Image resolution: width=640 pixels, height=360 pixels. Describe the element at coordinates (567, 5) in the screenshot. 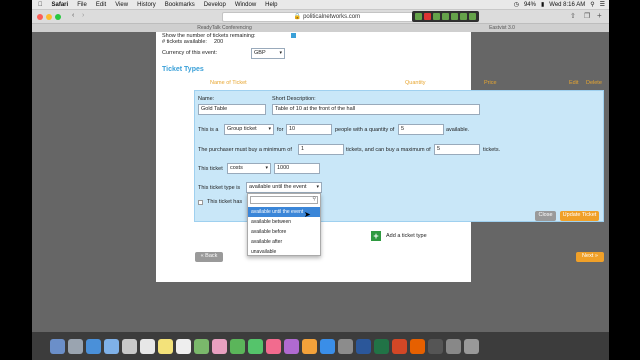

I see `clock: Wed 8:16 AM` at that location.